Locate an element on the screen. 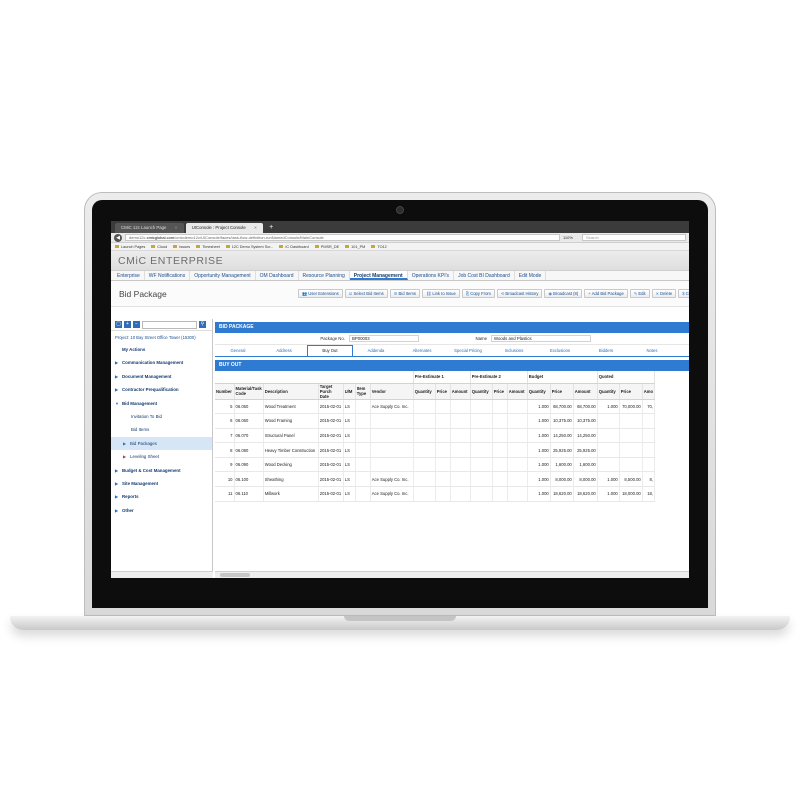 The height and width of the screenshot is (800, 800). tab-buy-out: Buy Out is located at coordinates (330, 350).